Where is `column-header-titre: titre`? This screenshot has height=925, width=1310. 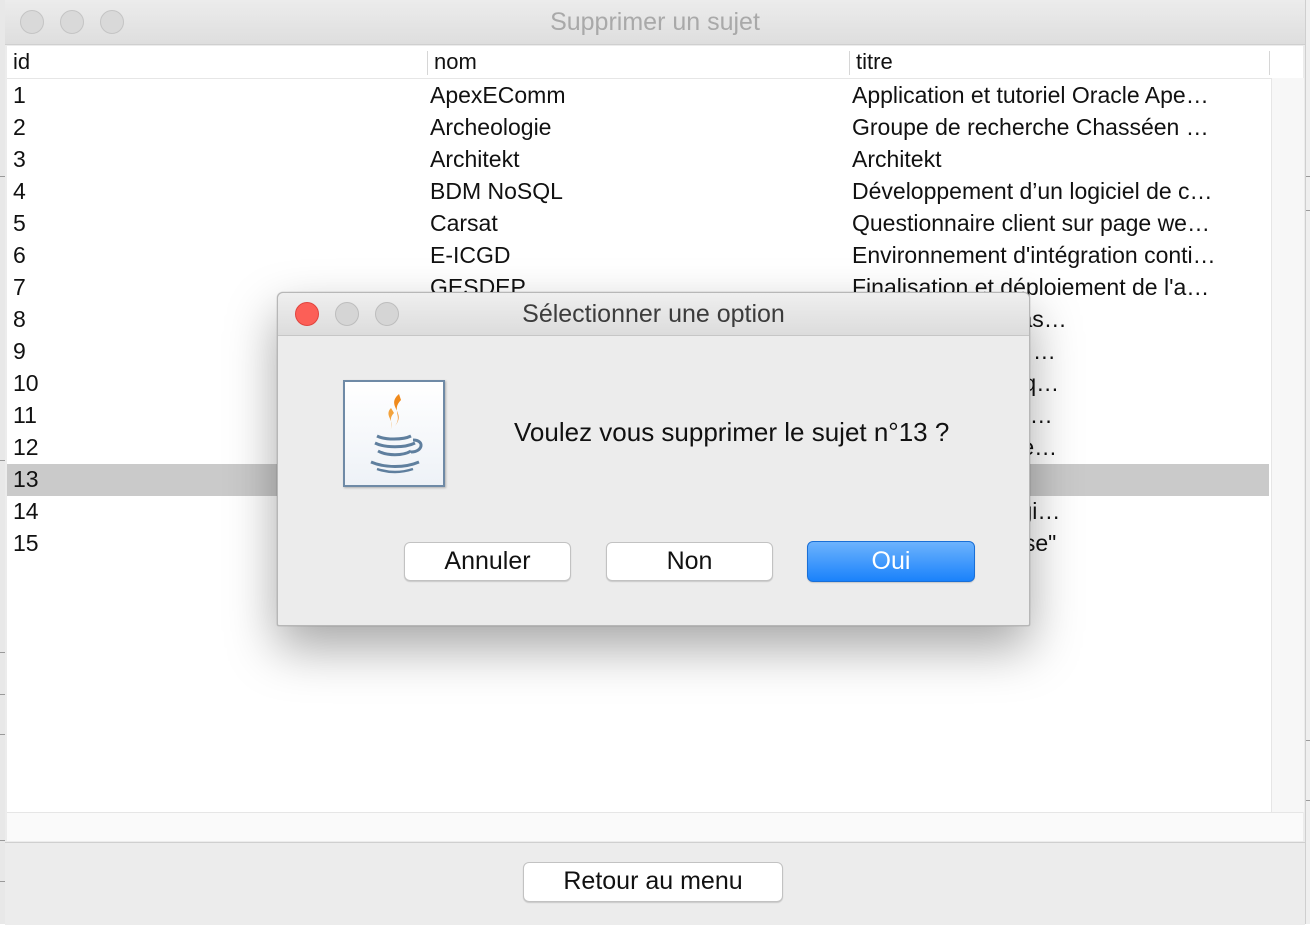
column-header-titre: titre is located at coordinates (874, 62).